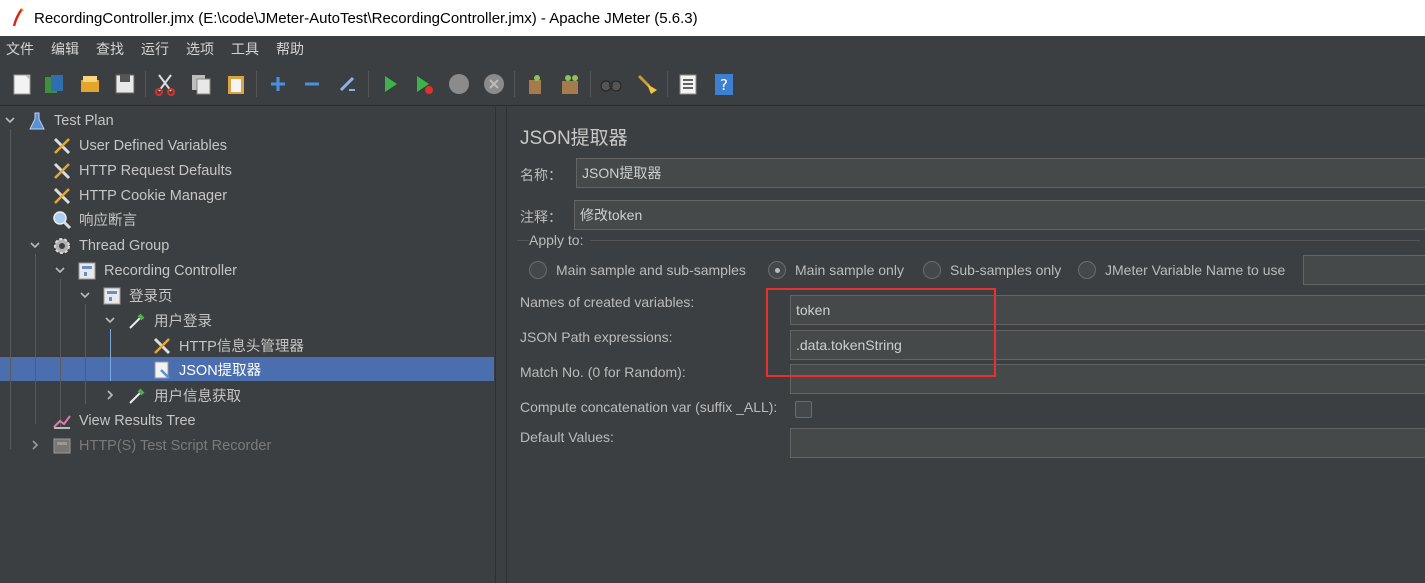 This screenshot has width=1425, height=583. I want to click on tree-item-http-header-manager: HTTP信息头管理器, so click(227, 345).